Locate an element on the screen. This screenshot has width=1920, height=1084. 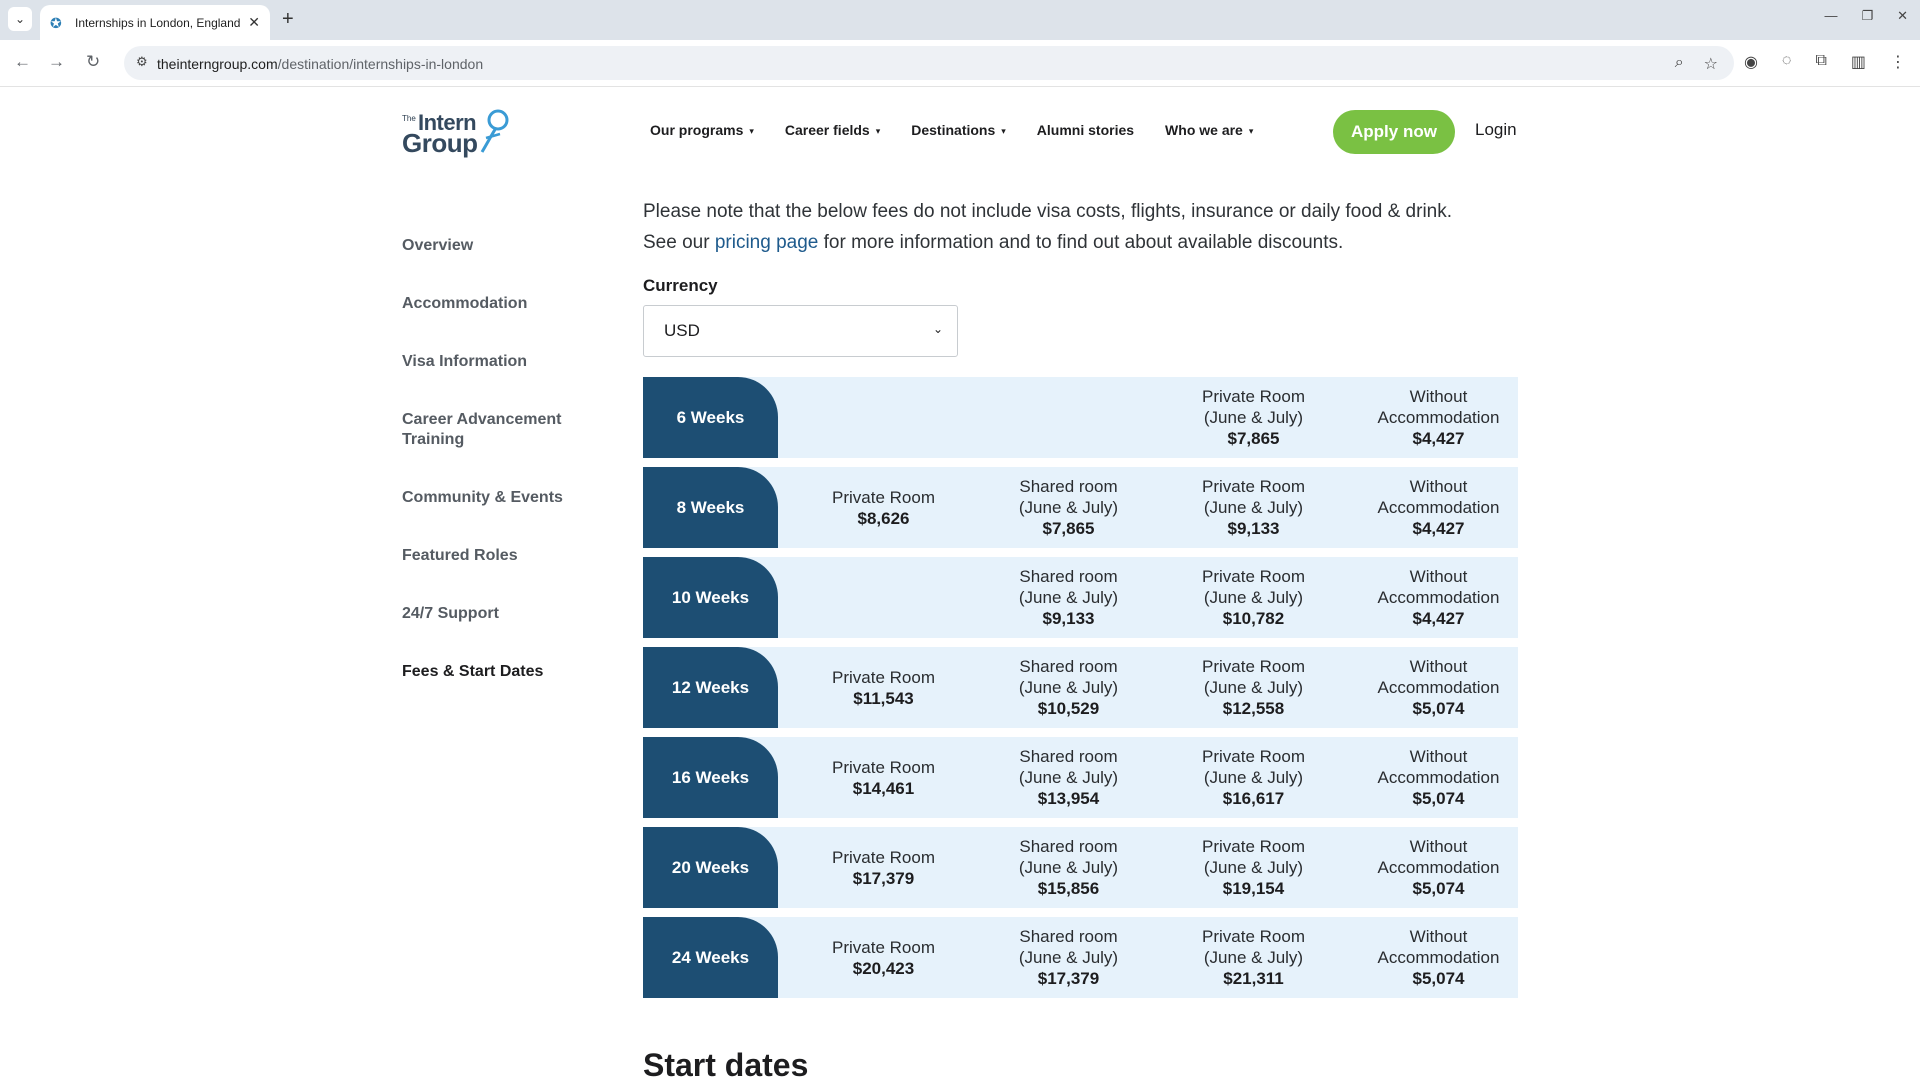
fee-price: $20,423 is located at coordinates (883, 968).